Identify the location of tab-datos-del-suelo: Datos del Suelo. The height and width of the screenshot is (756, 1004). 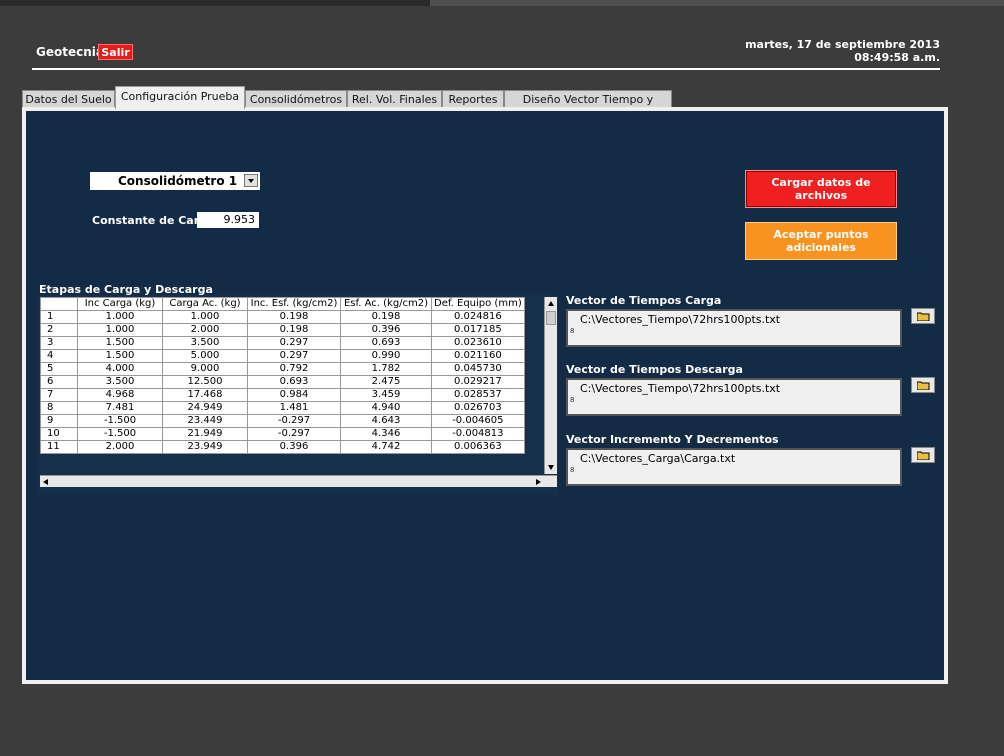
(68, 99).